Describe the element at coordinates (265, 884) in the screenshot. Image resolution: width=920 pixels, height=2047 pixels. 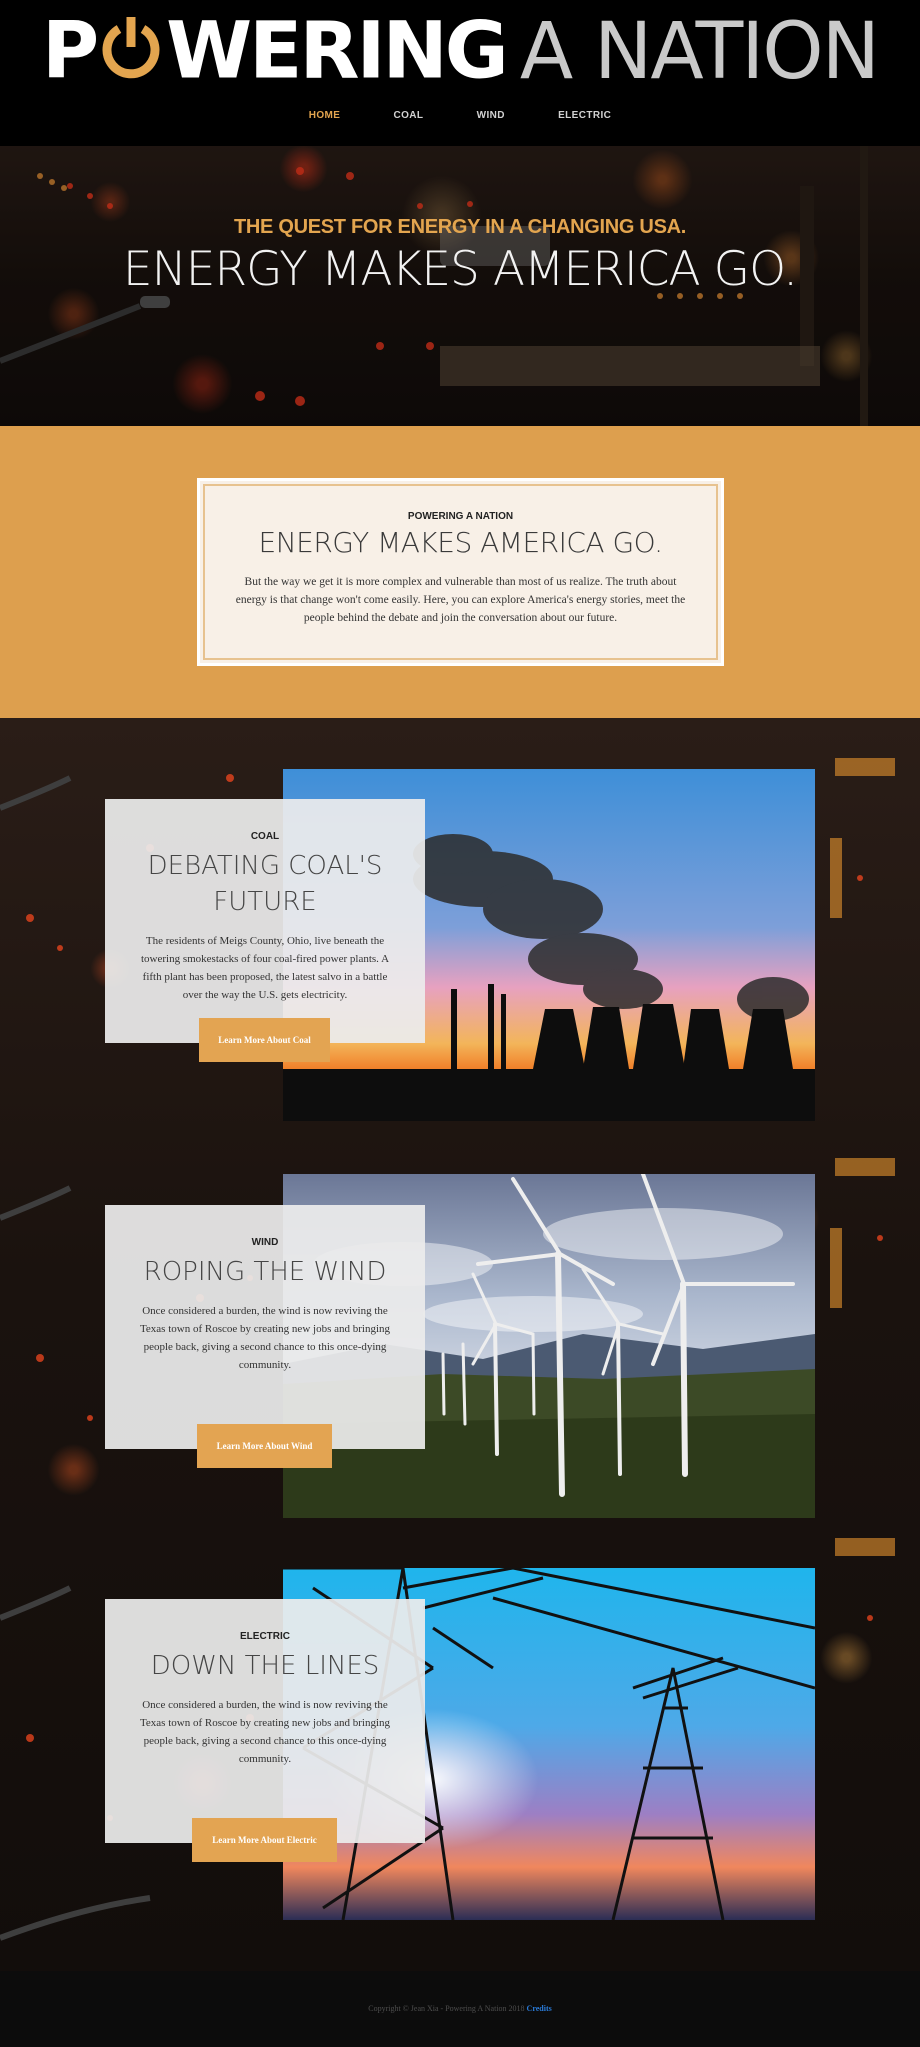
I see `coal-title: DEBATING COAL'S FUTURE` at that location.